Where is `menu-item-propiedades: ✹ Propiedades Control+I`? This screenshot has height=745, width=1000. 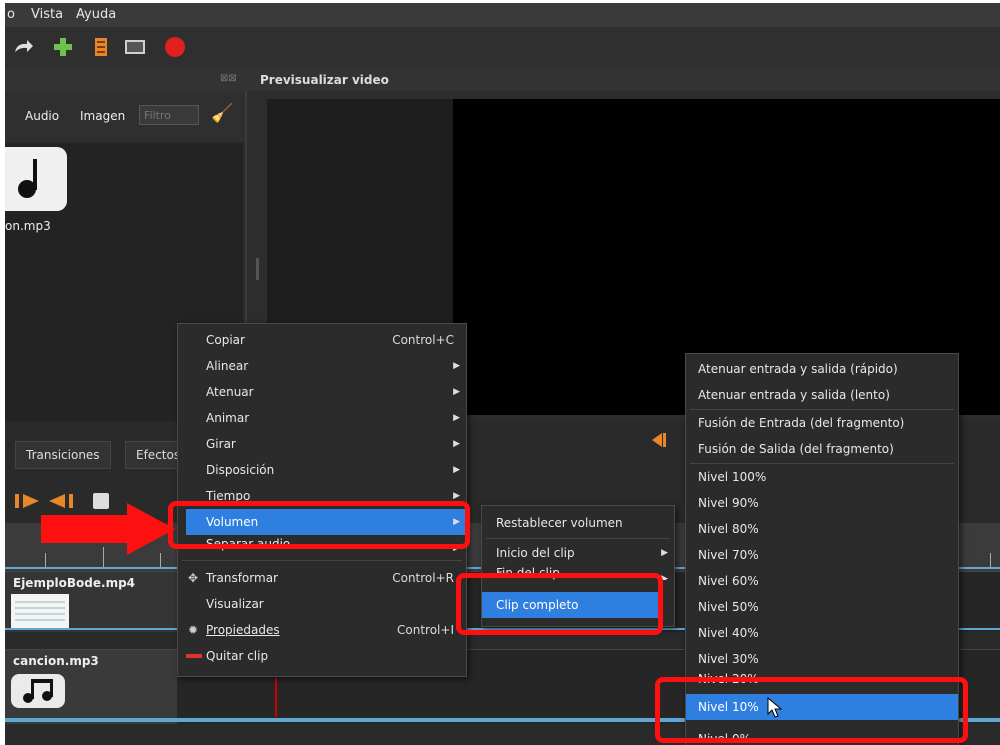
menu-item-propiedades: ✹ Propiedades Control+I is located at coordinates (322, 630).